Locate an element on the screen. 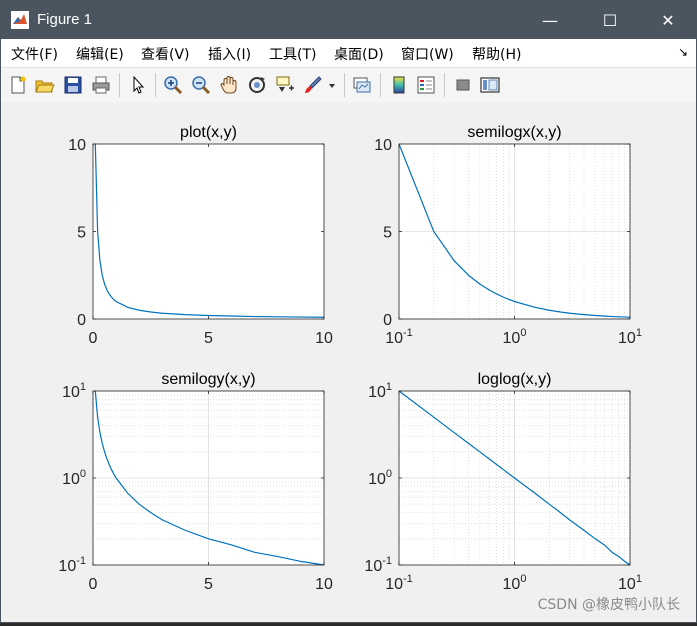  subplot-title: semilogy(x,y) is located at coordinates (208, 379).